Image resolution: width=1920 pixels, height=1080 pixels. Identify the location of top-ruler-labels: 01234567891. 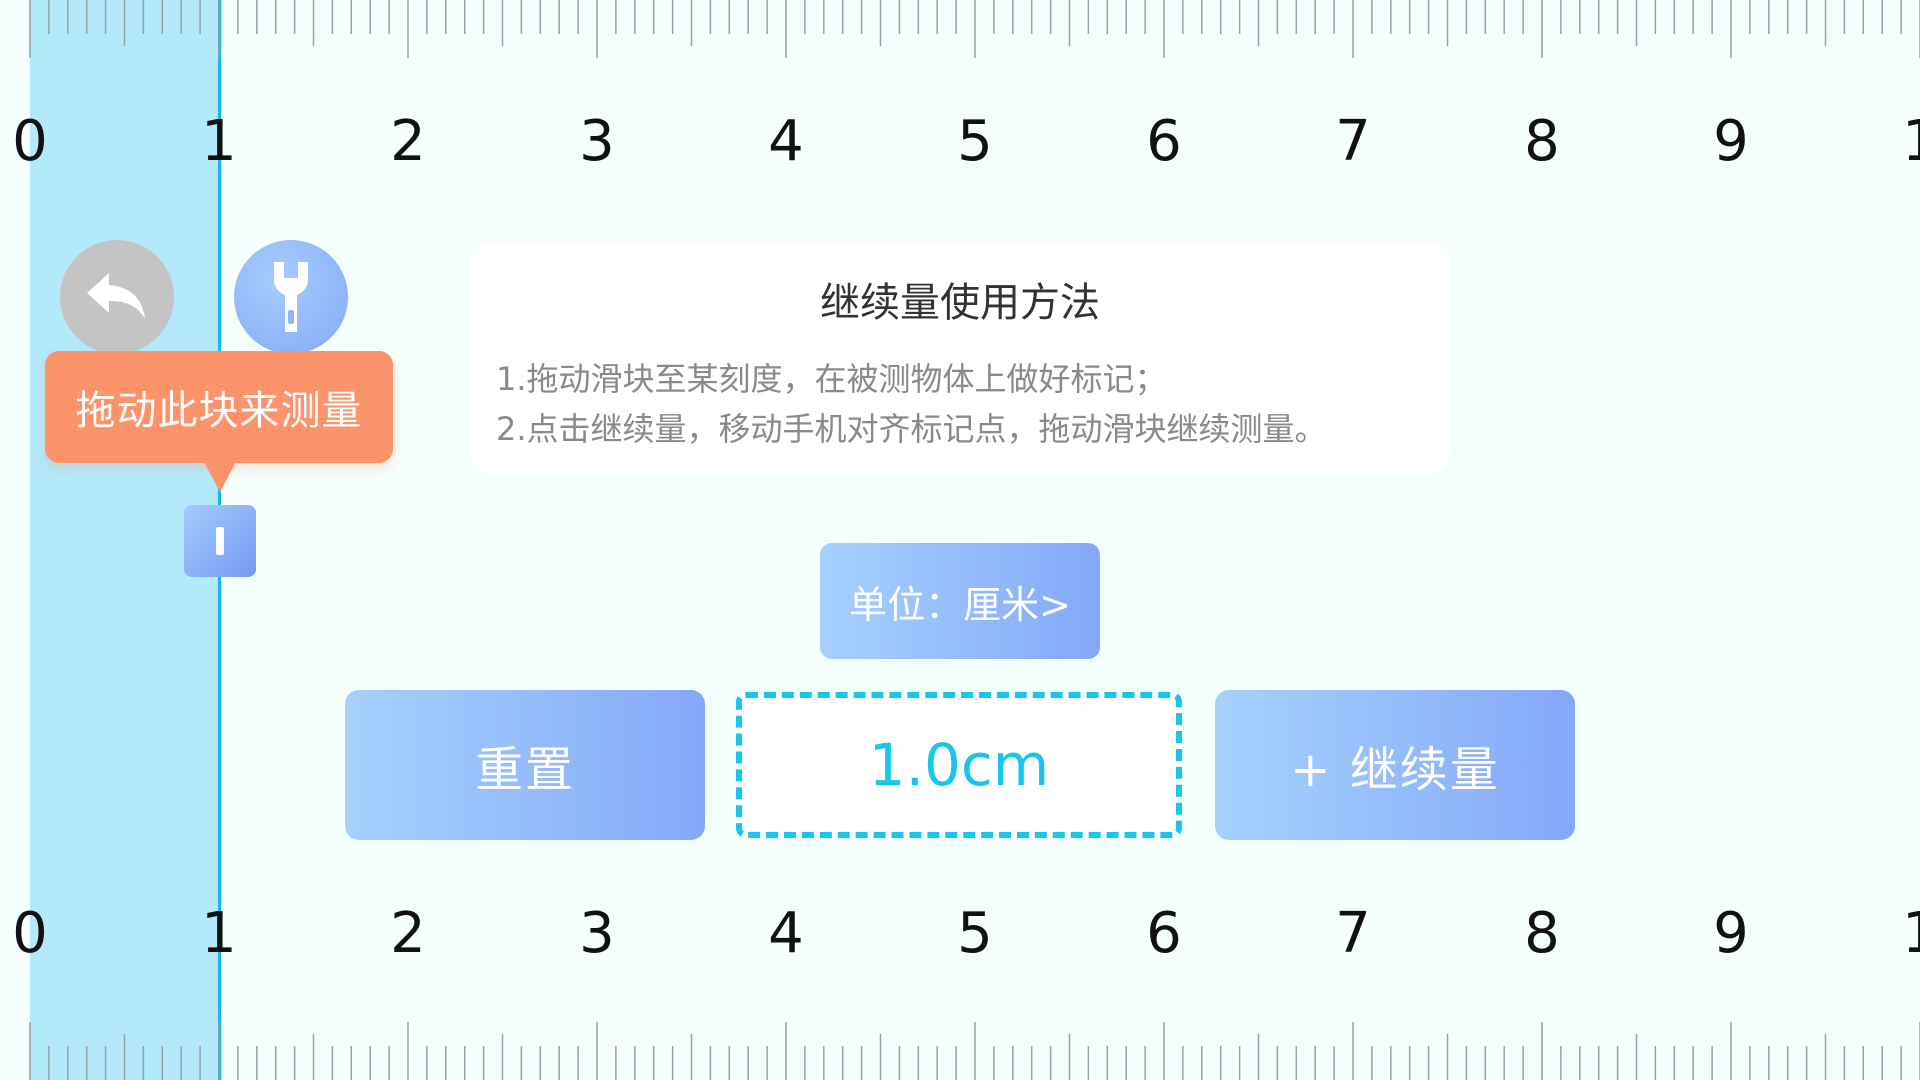
(966, 141).